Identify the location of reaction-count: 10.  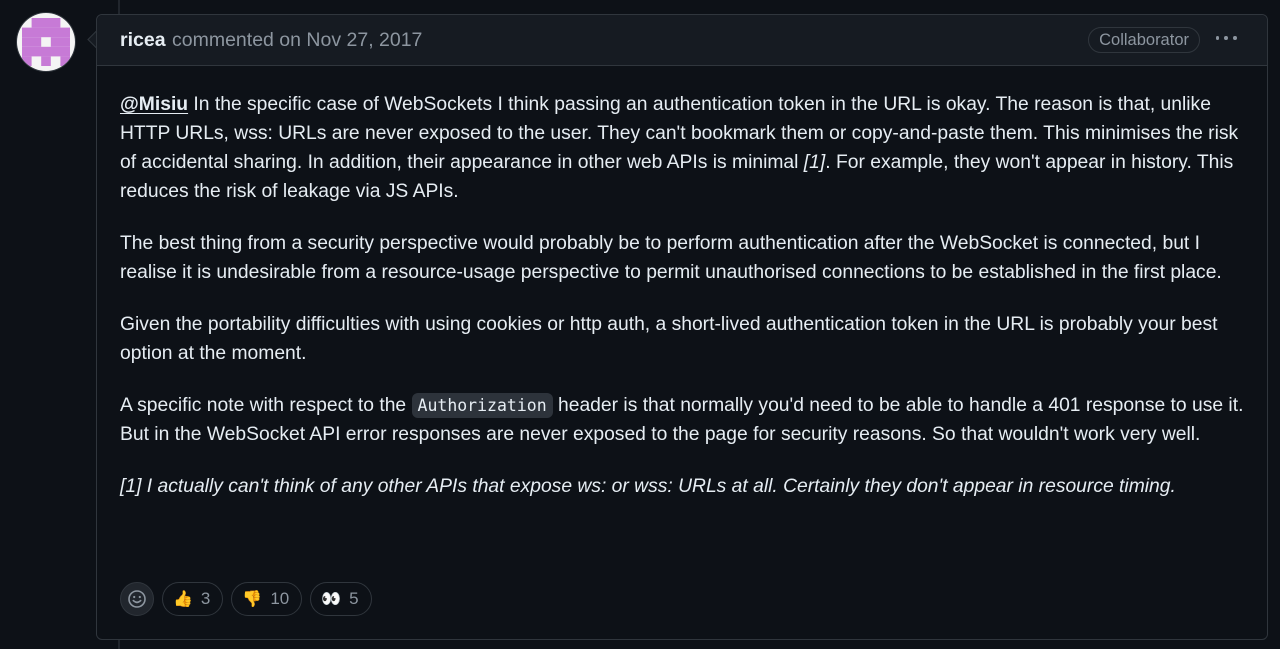
(280, 598).